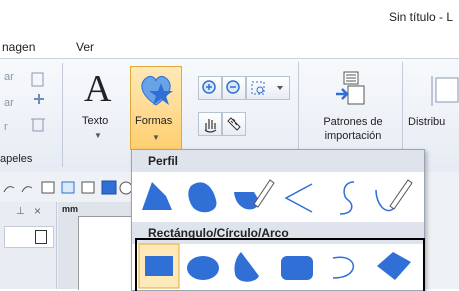 This screenshot has width=459, height=291. Describe the element at coordinates (41, 237) in the screenshot. I see `frame-icon` at that location.